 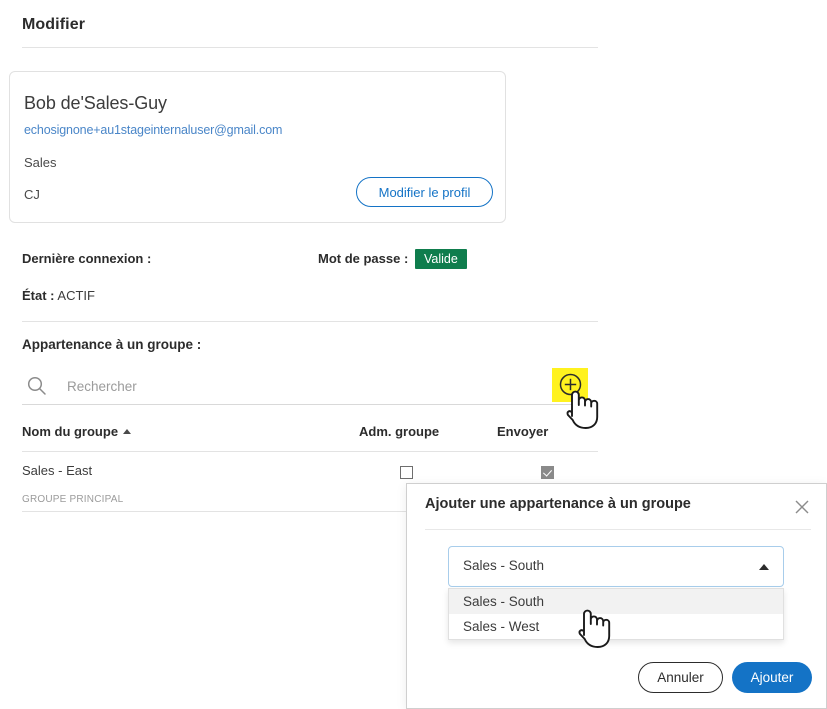 I want to click on modal-title: Ajouter une appartenance à un groupe, so click(x=558, y=504).